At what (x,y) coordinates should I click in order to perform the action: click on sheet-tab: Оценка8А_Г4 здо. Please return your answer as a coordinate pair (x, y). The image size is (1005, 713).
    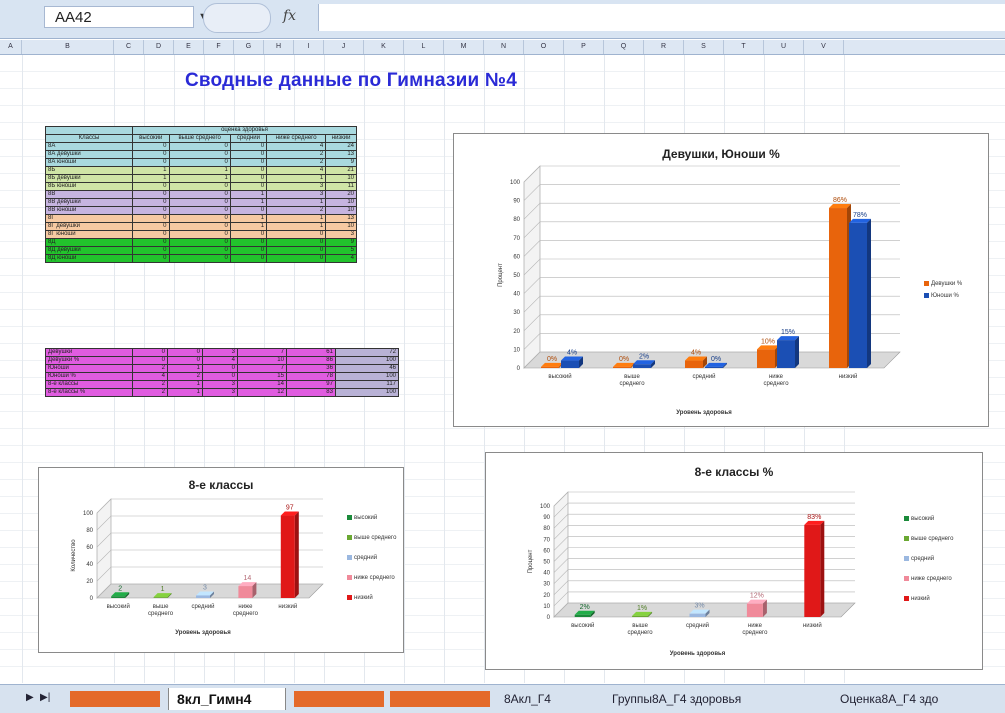
    Looking at the image, I should click on (915, 699).